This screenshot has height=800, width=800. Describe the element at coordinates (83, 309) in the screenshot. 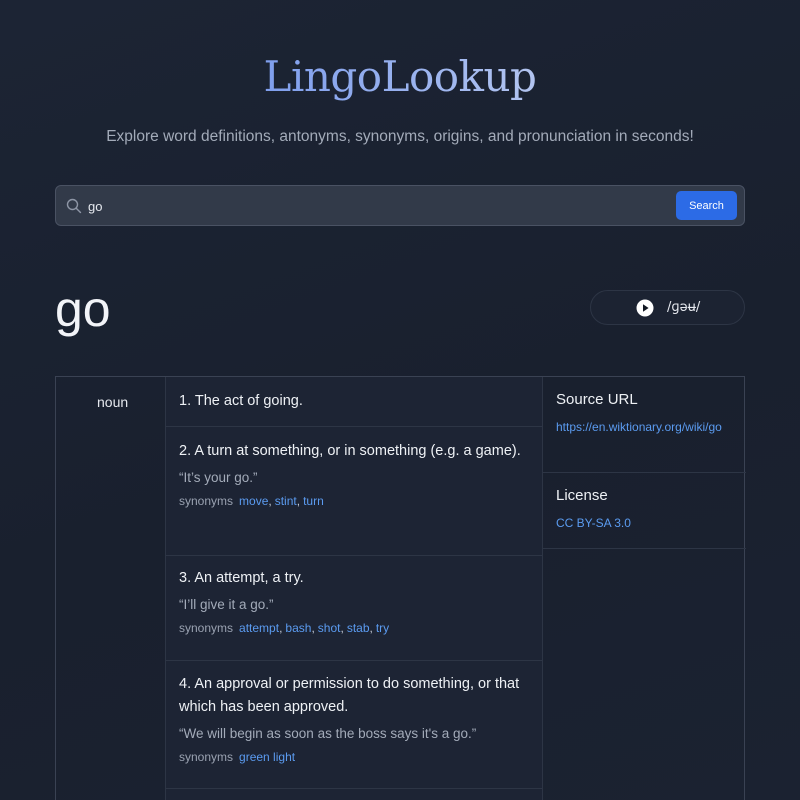

I see `word-heading: go` at that location.